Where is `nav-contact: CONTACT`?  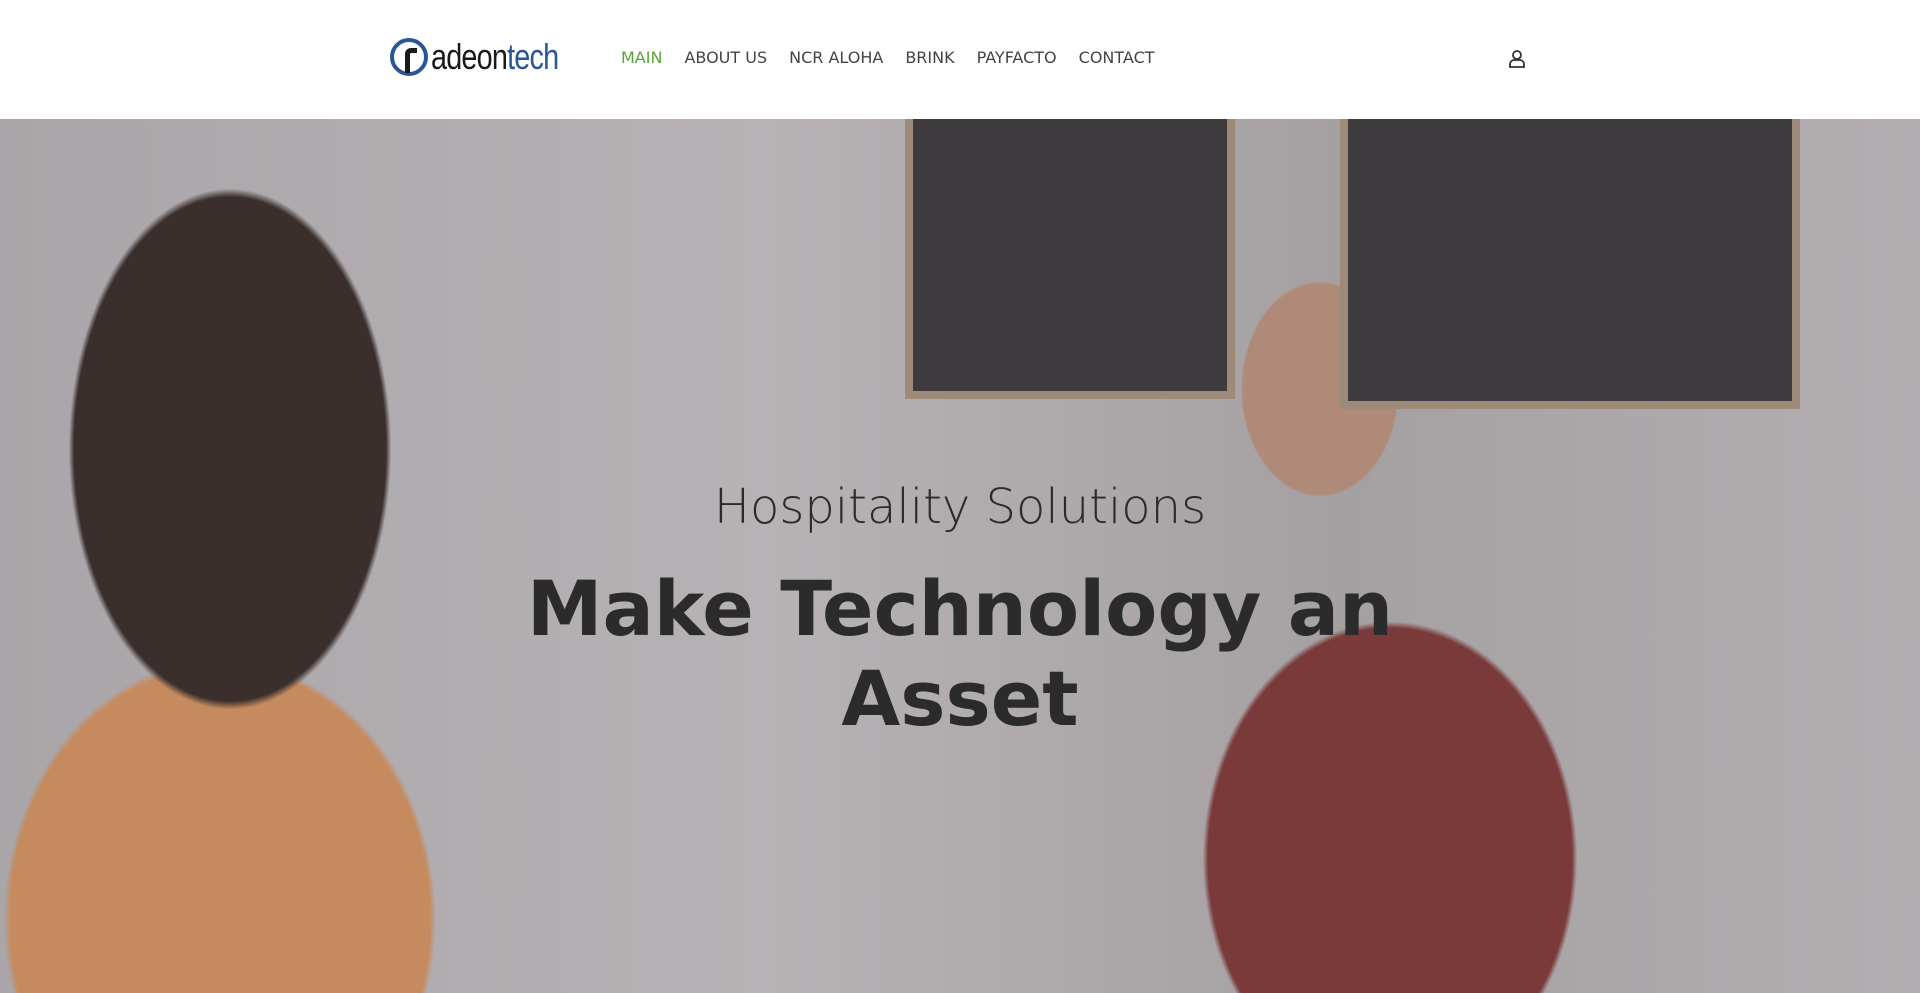
nav-contact: CONTACT is located at coordinates (1117, 57).